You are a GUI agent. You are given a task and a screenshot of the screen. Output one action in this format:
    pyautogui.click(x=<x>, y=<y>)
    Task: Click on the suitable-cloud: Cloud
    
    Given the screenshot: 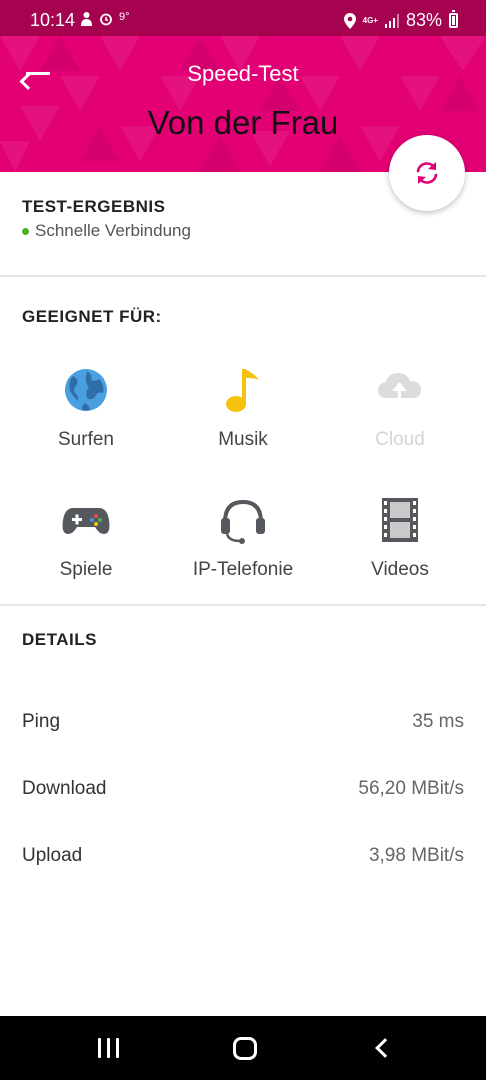 What is the action you would take?
    pyautogui.click(x=400, y=408)
    